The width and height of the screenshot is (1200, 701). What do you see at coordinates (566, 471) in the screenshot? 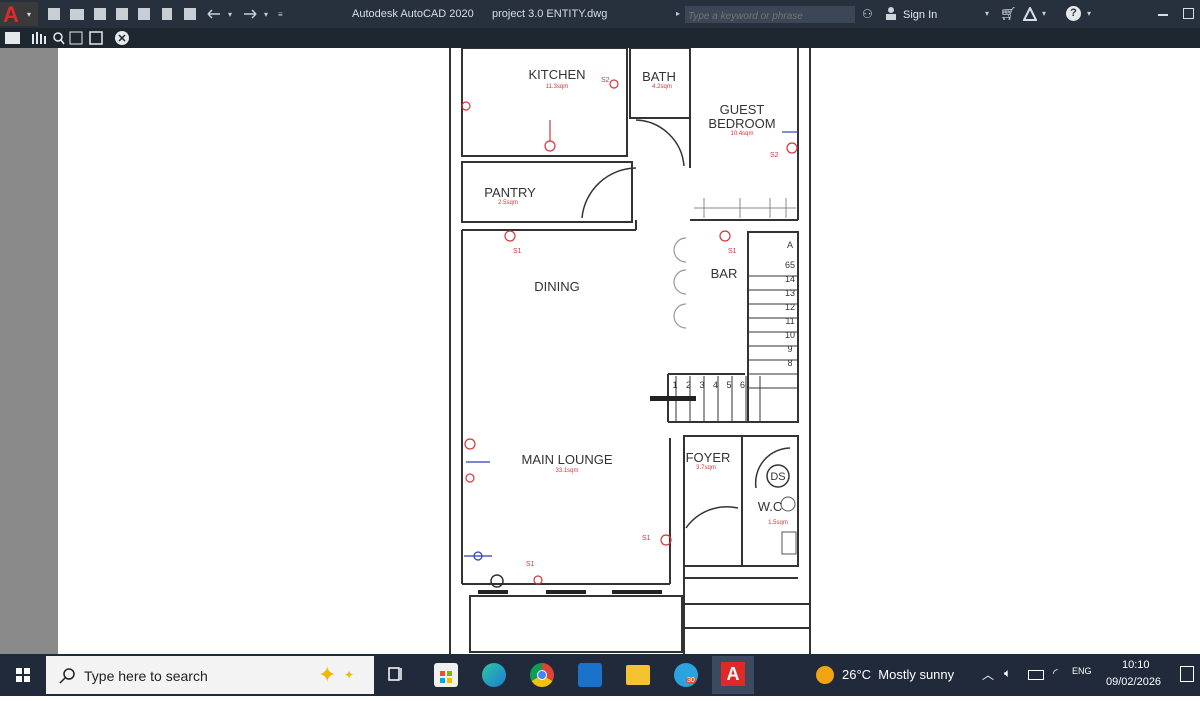
I see `main-lounge-area: 33.1sqm` at bounding box center [566, 471].